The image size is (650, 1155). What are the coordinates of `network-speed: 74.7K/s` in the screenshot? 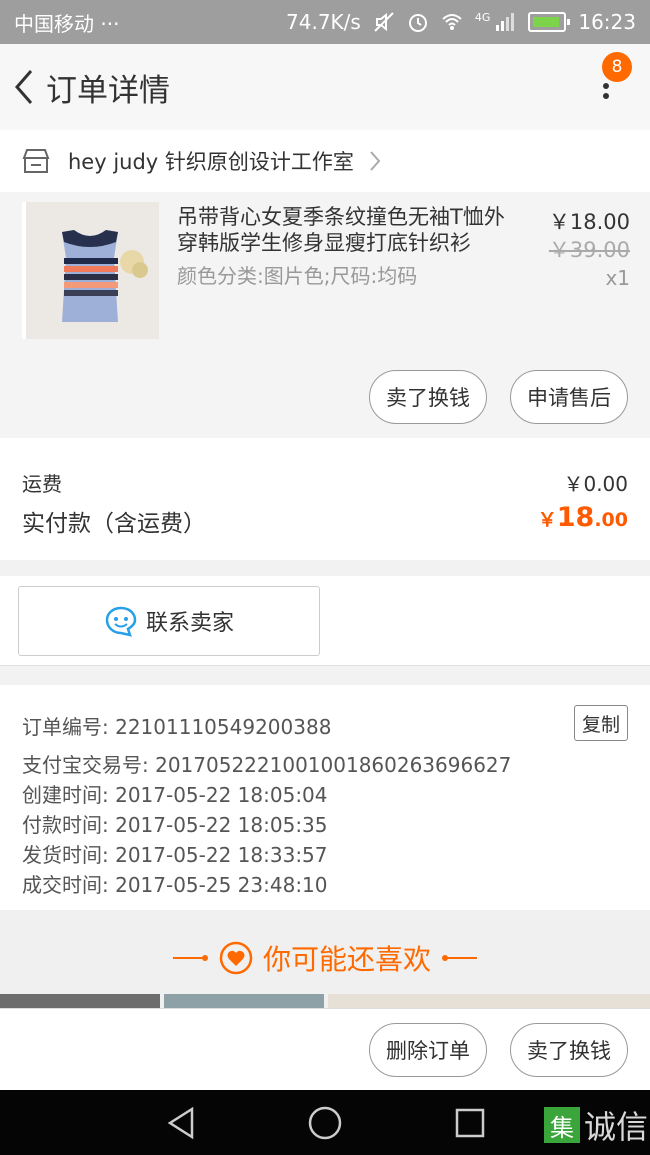 It's located at (323, 22).